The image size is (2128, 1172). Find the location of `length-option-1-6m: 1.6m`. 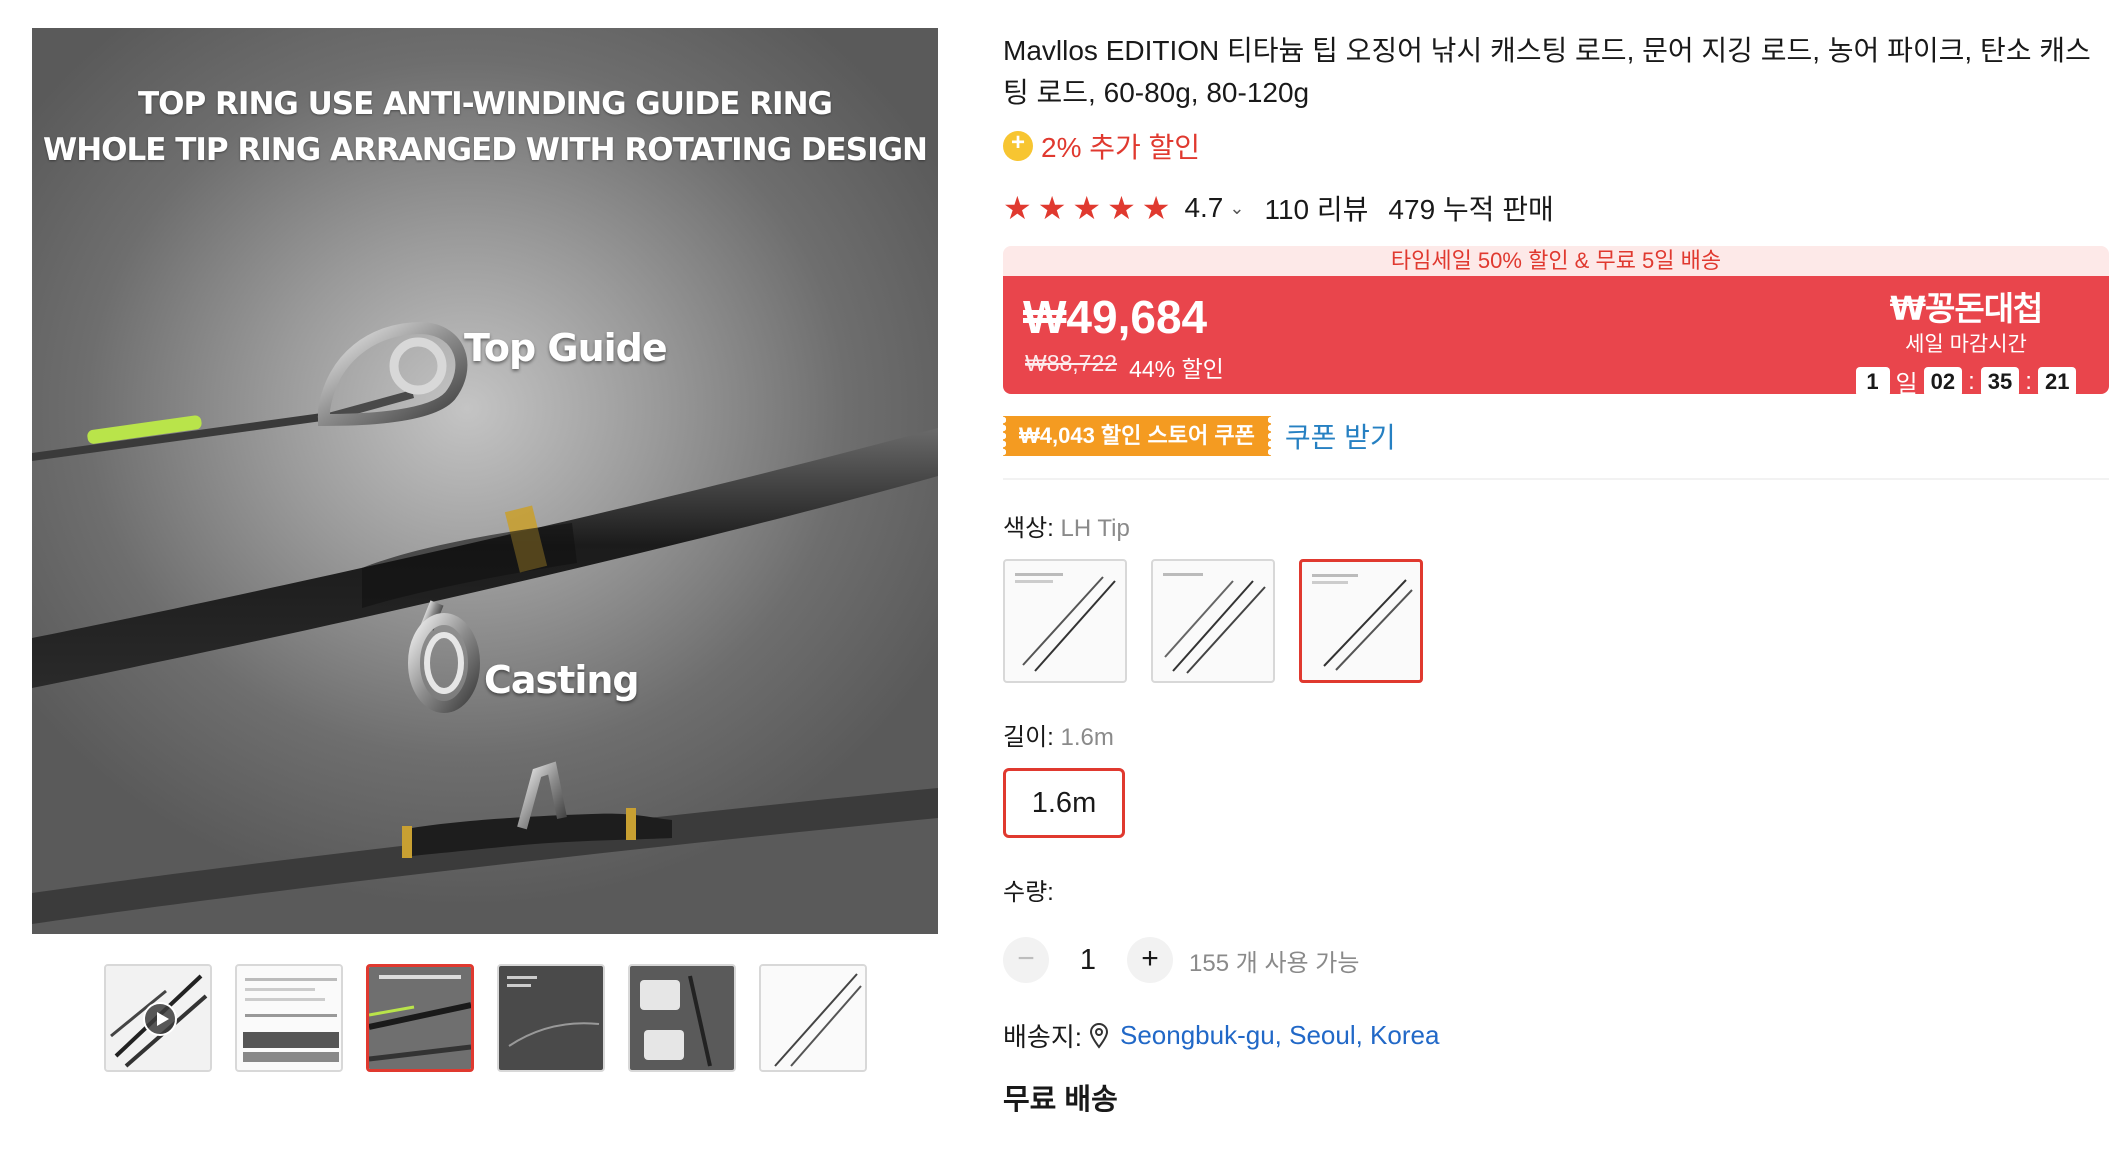

length-option-1-6m: 1.6m is located at coordinates (1064, 803).